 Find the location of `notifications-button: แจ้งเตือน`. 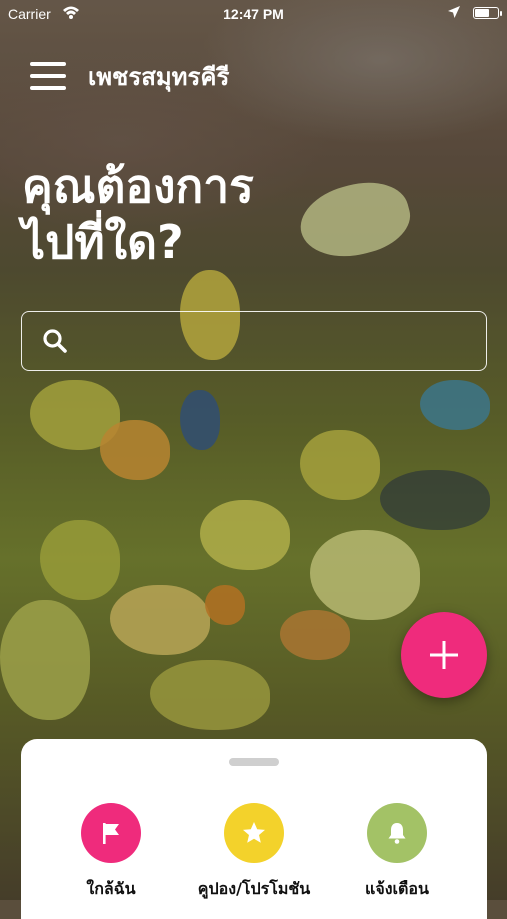

notifications-button: แจ้งเตือน is located at coordinates (397, 852).